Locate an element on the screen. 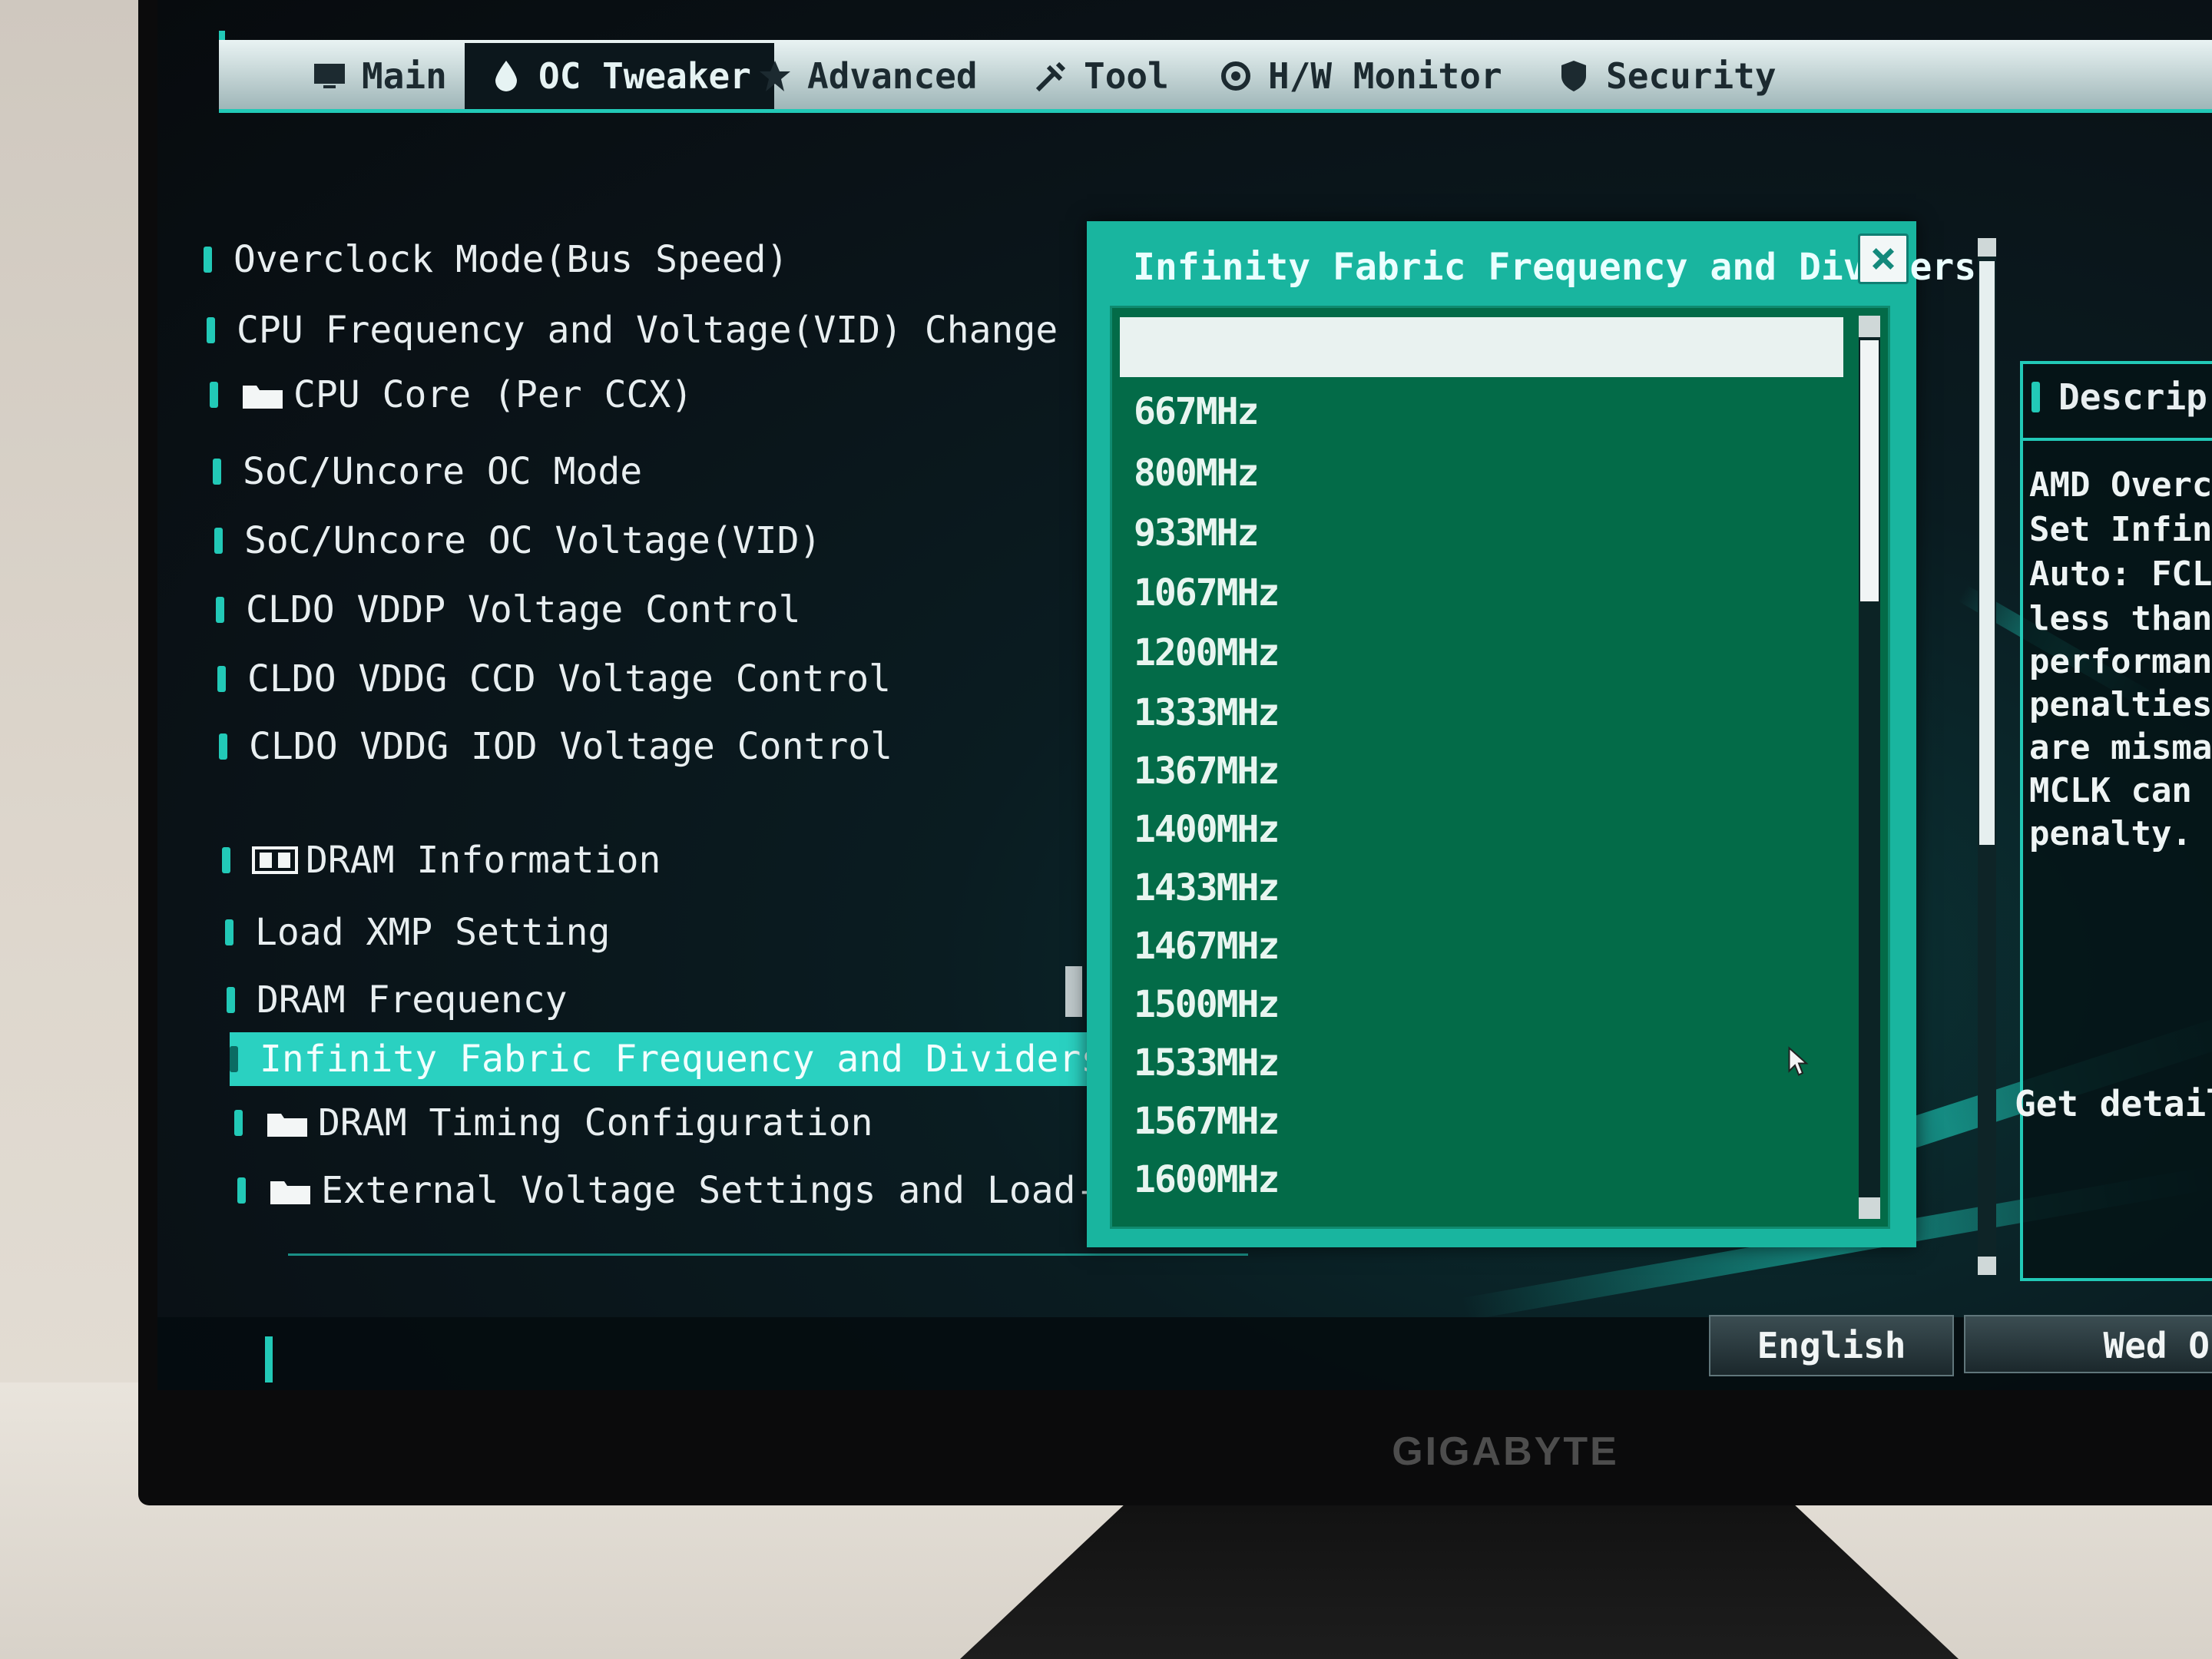  main-scrollbar-thumb is located at coordinates (1987, 553).